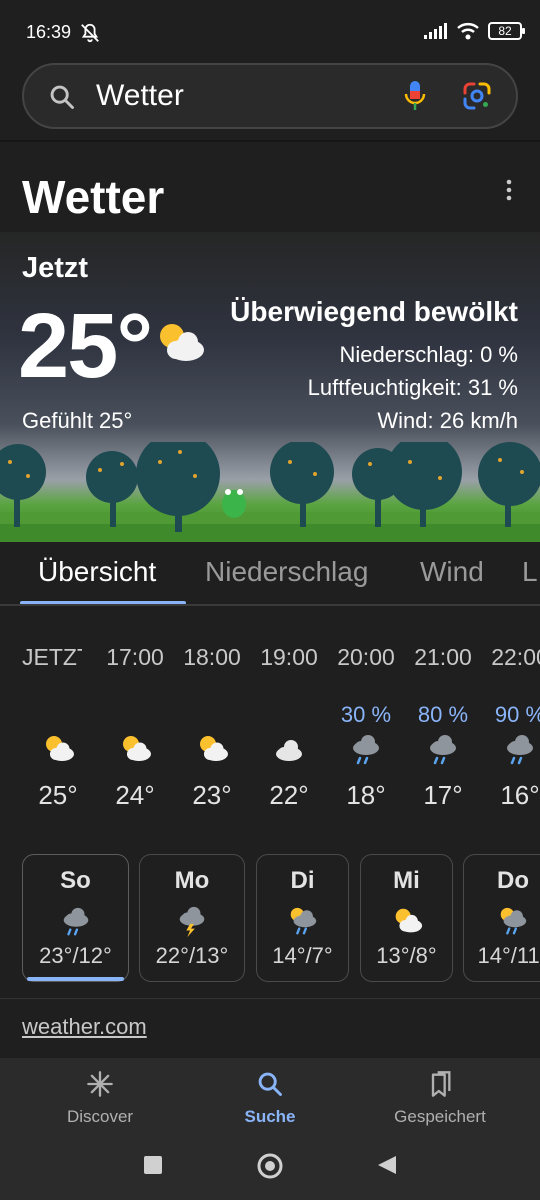 This screenshot has width=540, height=1200. What do you see at coordinates (517, 714) in the screenshot?
I see `hour-precipitation: 90 %` at bounding box center [517, 714].